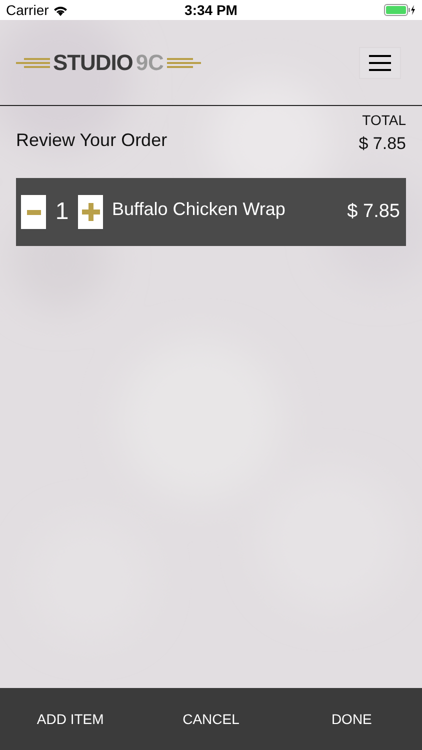 This screenshot has height=750, width=422. Describe the element at coordinates (400, 10) in the screenshot. I see `battery-icon` at that location.